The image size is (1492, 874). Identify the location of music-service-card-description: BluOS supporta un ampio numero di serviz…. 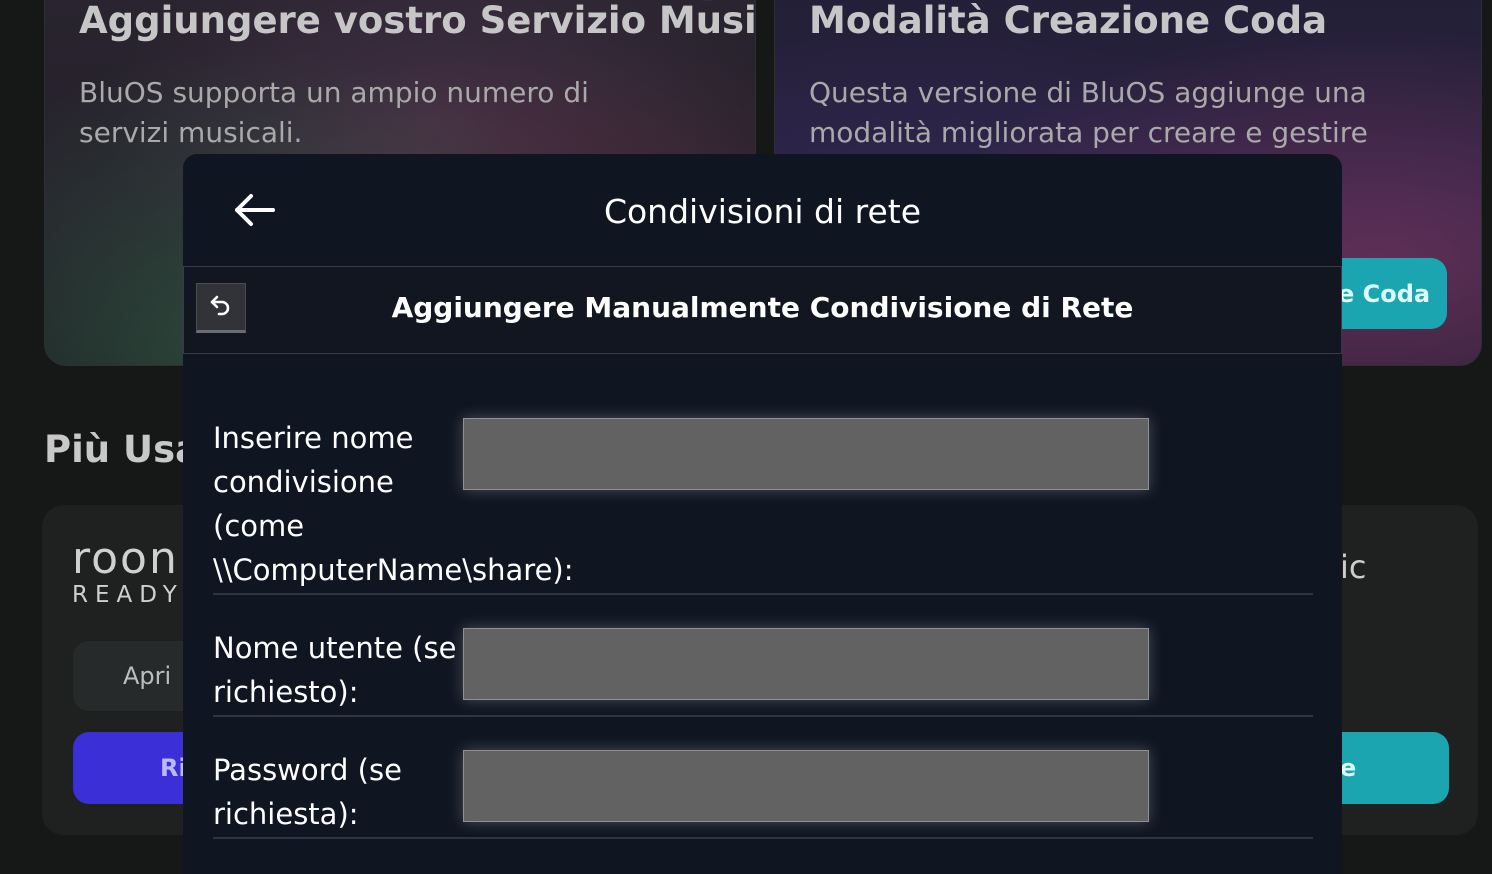
(334, 112).